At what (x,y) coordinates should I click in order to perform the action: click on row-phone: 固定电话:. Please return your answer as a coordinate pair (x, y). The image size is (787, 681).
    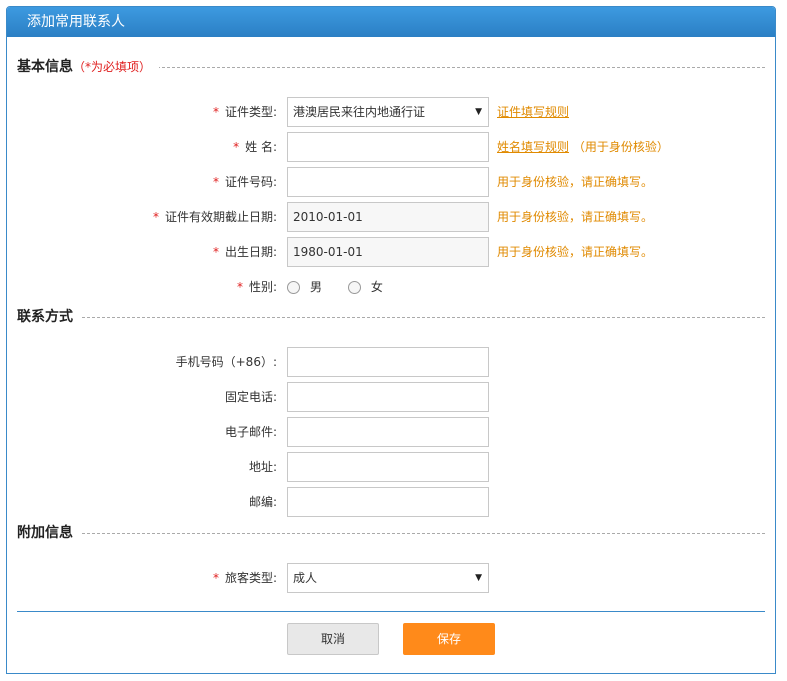
    Looking at the image, I should click on (391, 397).